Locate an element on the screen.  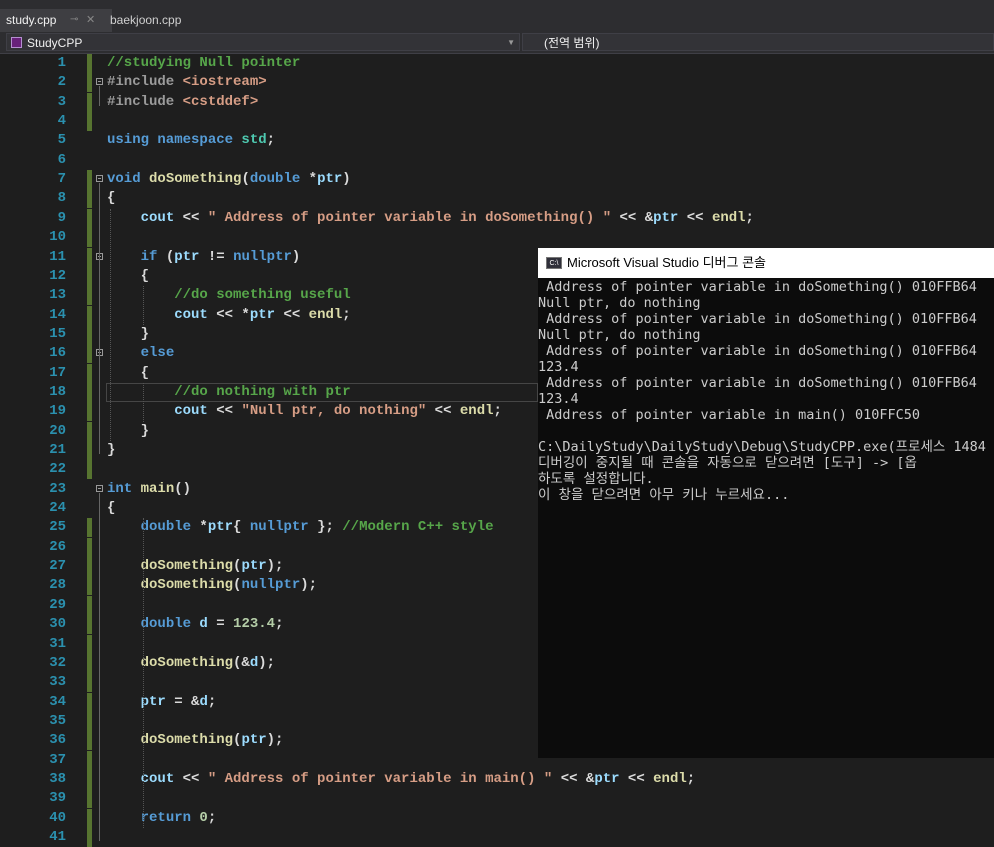
code-line: 2 #include <iostream> is located at coordinates (497, 83).